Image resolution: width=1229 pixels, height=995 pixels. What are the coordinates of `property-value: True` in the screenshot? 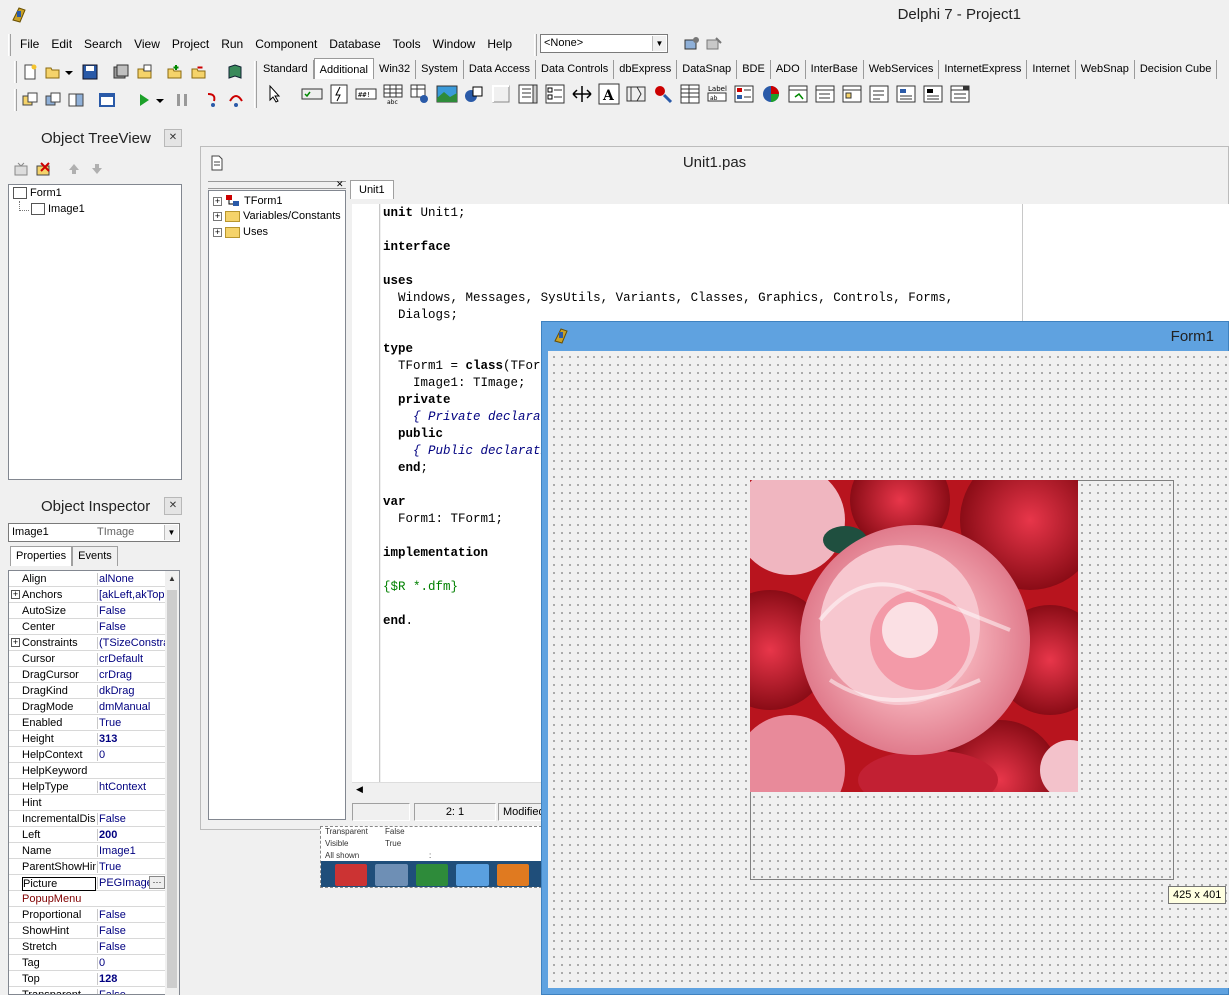 It's located at (131, 867).